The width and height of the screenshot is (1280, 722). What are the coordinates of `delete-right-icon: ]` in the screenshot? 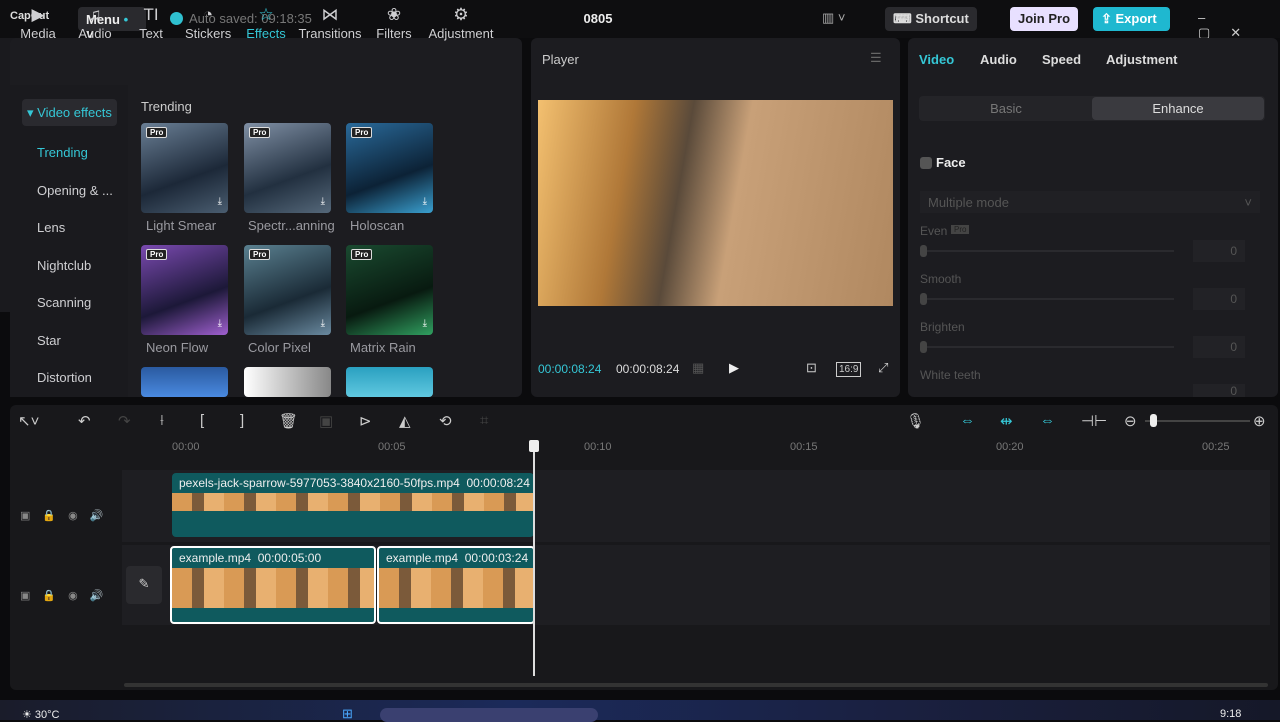 It's located at (242, 420).